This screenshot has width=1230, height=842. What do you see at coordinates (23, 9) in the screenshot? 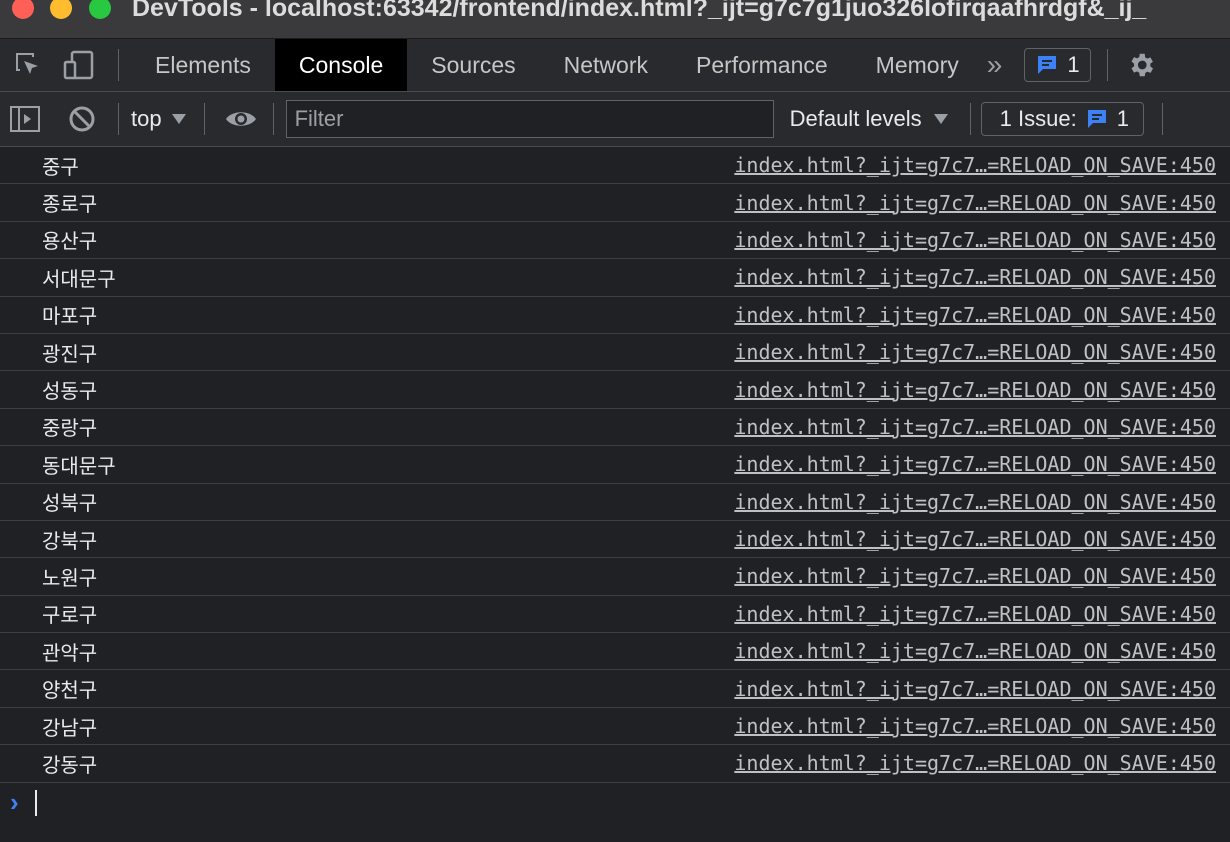
I see `close-window-button` at bounding box center [23, 9].